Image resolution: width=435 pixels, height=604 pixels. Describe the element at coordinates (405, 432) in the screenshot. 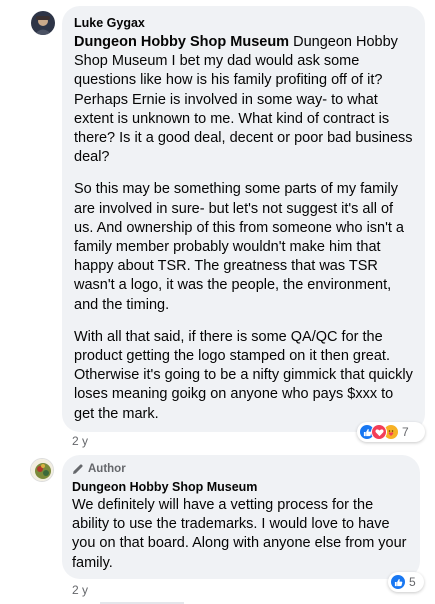

I see `reaction-count: 7` at that location.